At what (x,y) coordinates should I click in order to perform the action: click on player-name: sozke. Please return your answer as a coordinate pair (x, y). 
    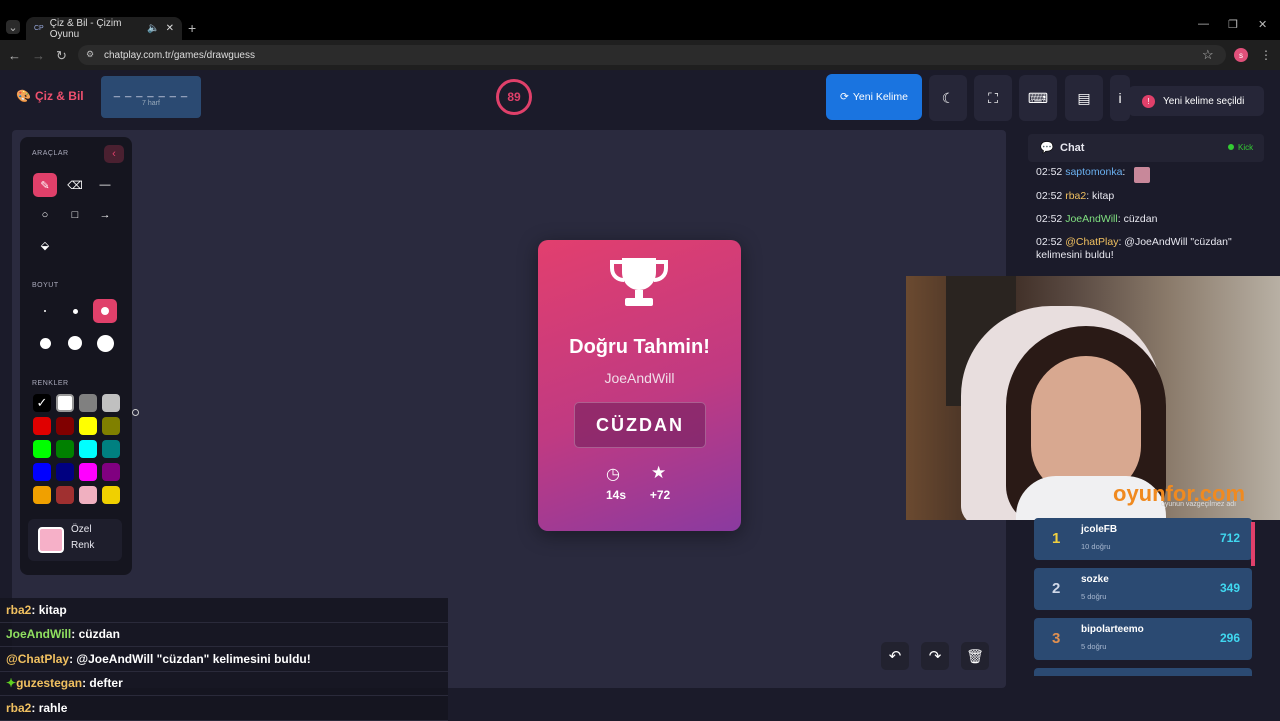
    Looking at the image, I should click on (1095, 579).